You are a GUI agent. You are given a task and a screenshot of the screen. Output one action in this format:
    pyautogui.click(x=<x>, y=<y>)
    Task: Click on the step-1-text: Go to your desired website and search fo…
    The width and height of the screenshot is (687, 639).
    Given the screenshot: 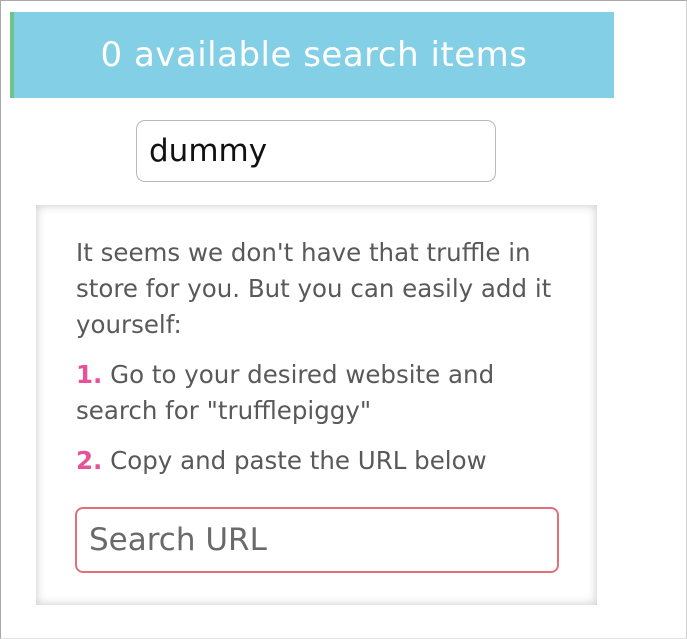 What is the action you would take?
    pyautogui.click(x=285, y=392)
    